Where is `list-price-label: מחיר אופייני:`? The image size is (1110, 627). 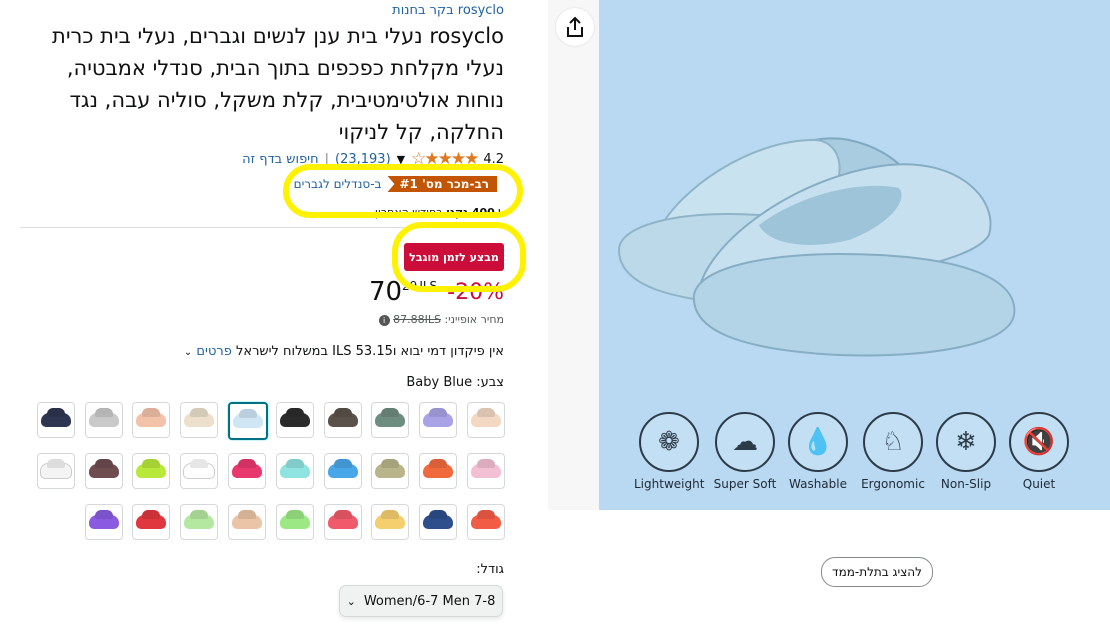 list-price-label: מחיר אופייני: is located at coordinates (474, 319).